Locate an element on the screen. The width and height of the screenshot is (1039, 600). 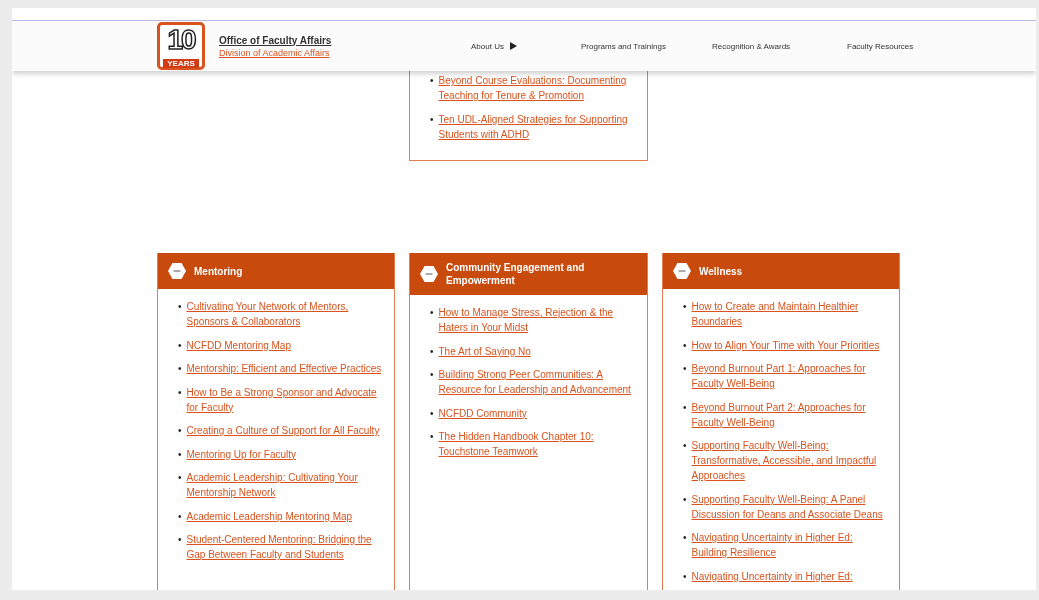
anniversary-logo: 10 YEARS is located at coordinates (181, 46).